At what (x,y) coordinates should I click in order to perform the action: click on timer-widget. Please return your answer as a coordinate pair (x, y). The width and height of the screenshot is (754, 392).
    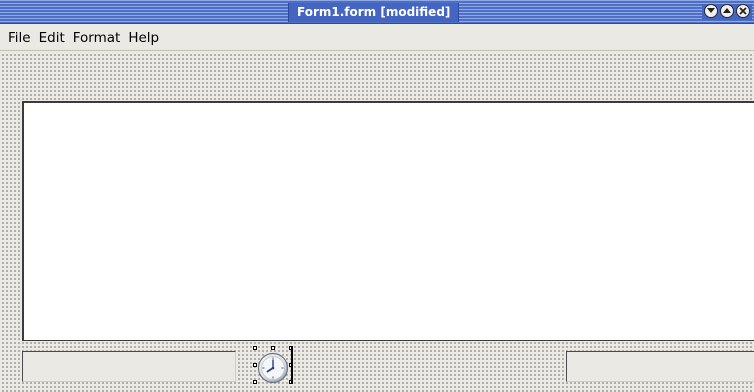
    Looking at the image, I should click on (274, 367).